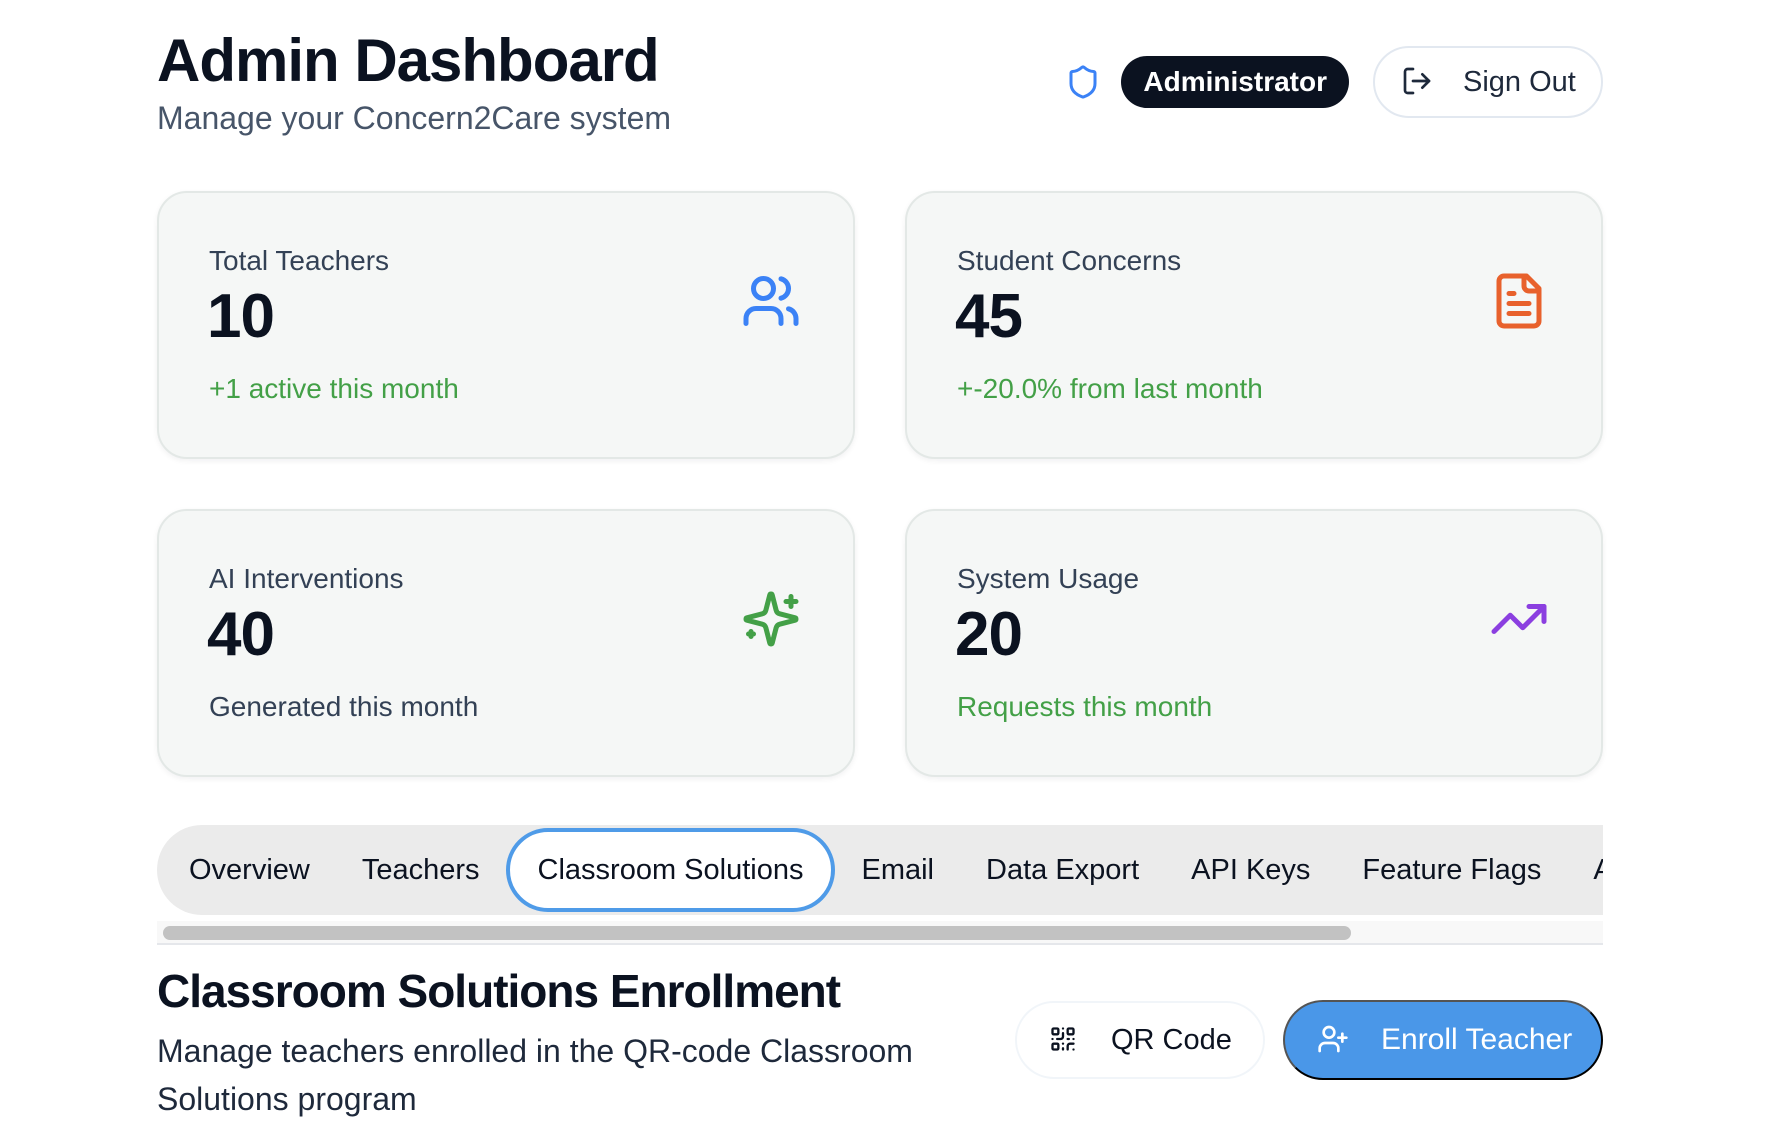 This screenshot has height=1132, width=1784. What do you see at coordinates (1083, 82) in the screenshot?
I see `shield-icon` at bounding box center [1083, 82].